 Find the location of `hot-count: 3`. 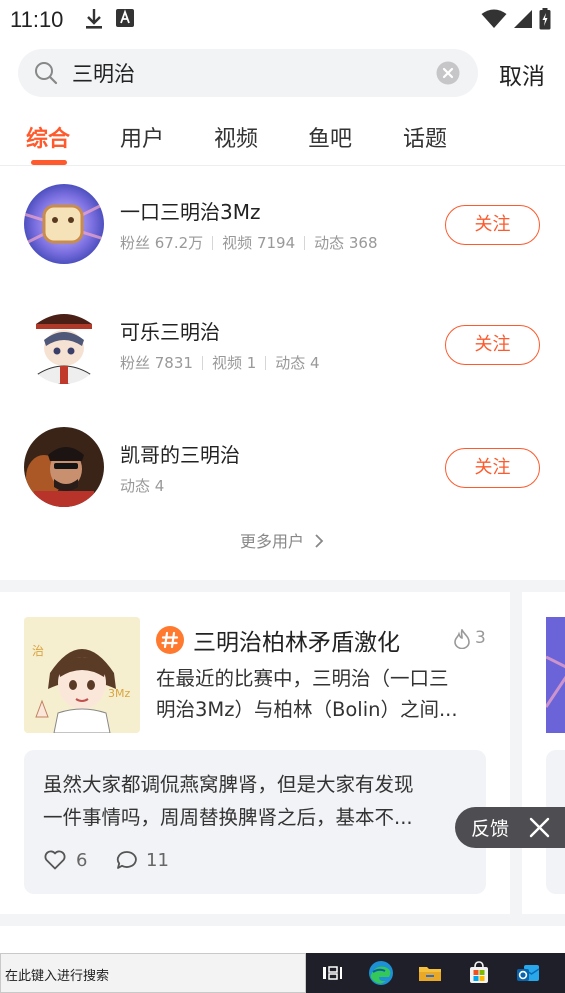

hot-count: 3 is located at coordinates (480, 638).